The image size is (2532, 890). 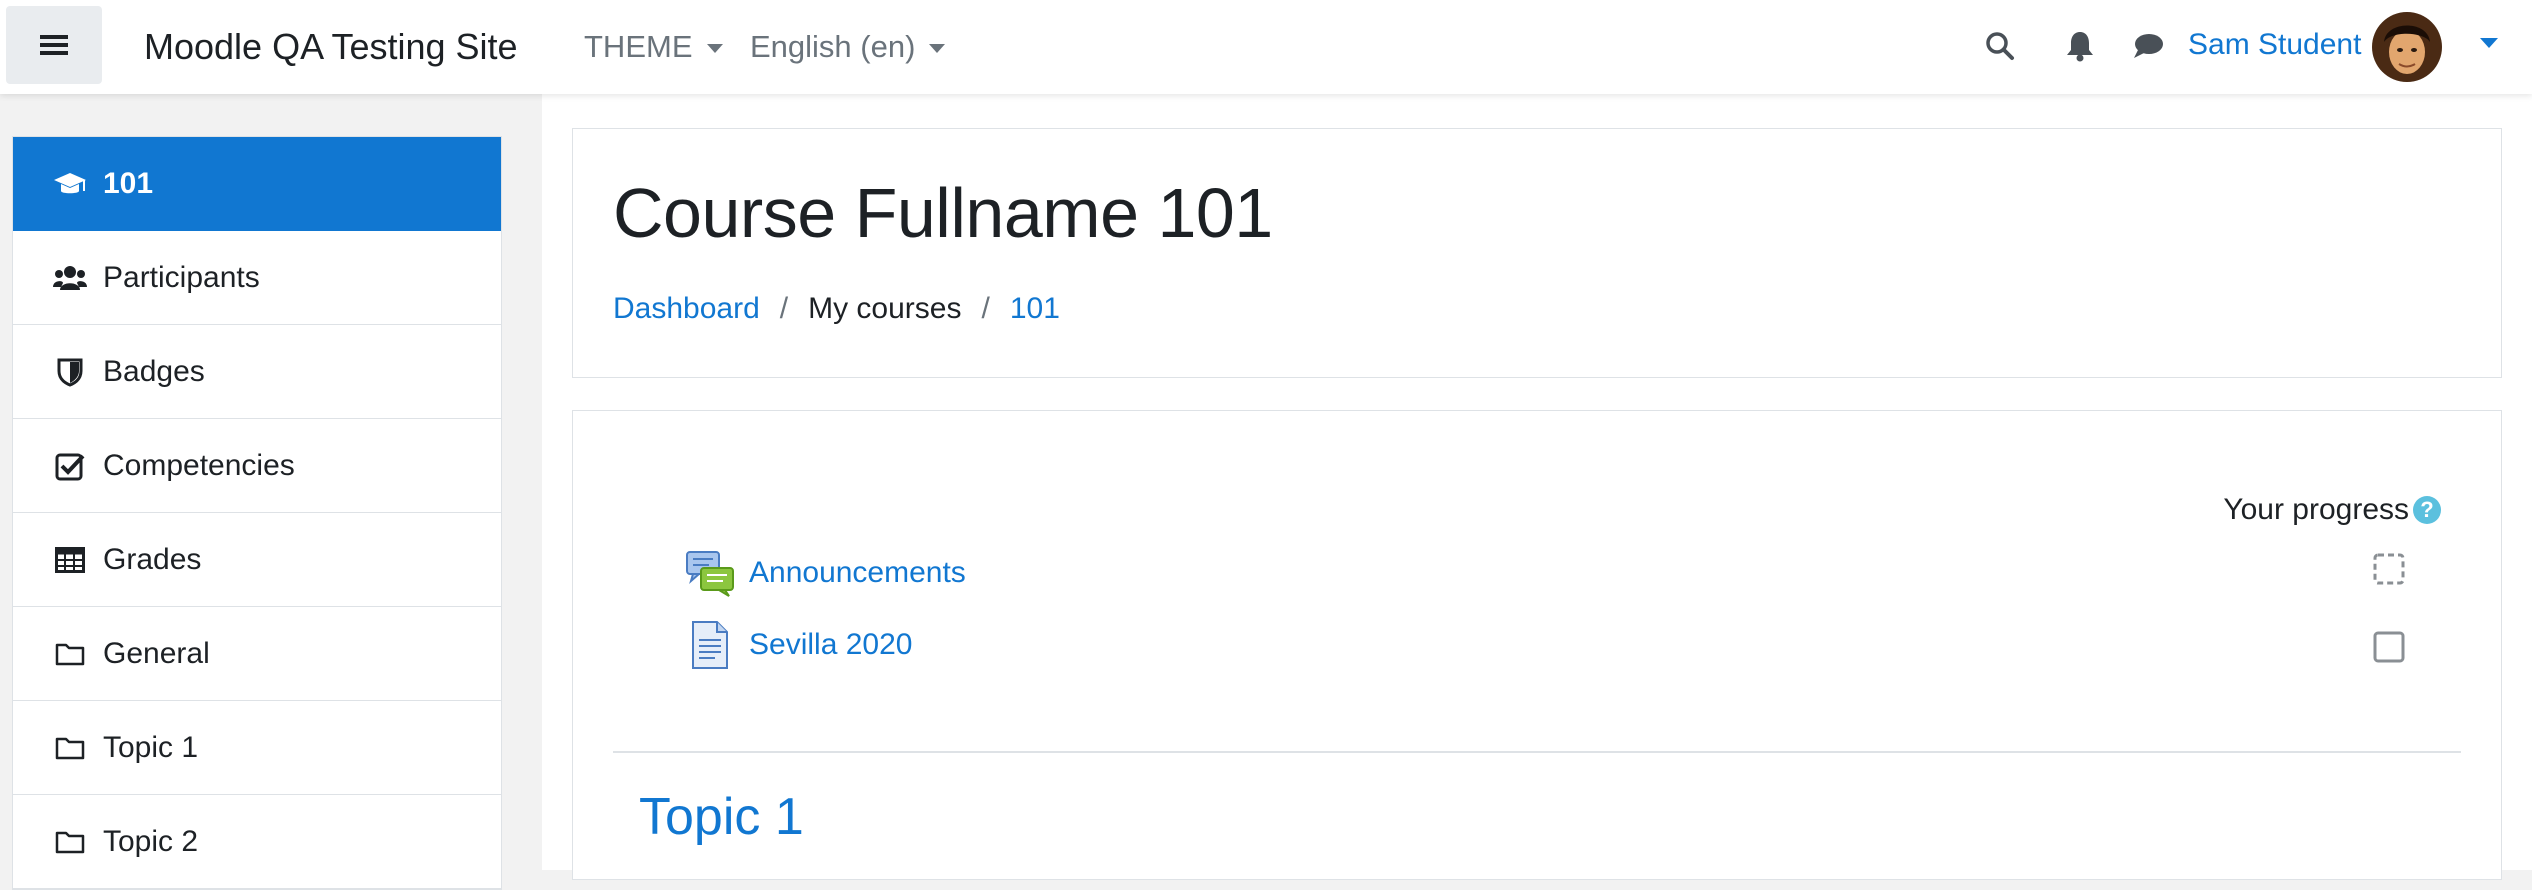 What do you see at coordinates (638, 46) in the screenshot?
I see `theme-menu-label: THEME` at bounding box center [638, 46].